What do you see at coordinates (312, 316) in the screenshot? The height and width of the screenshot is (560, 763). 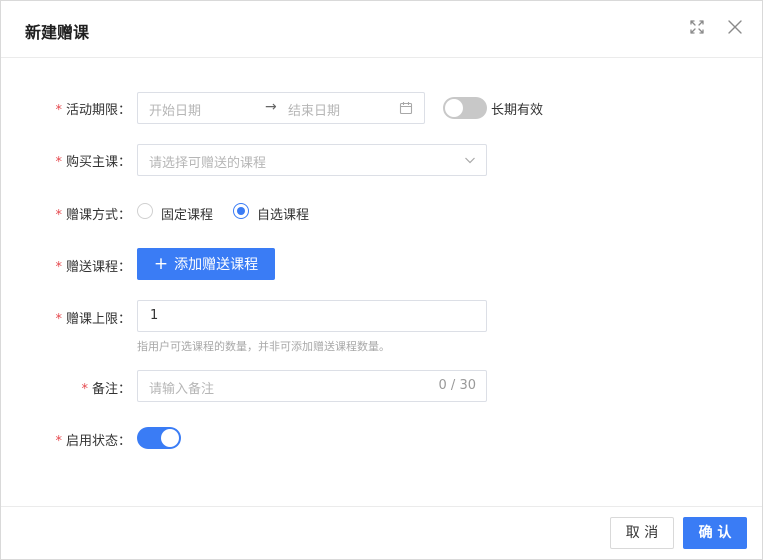 I see `limit-input: 1` at bounding box center [312, 316].